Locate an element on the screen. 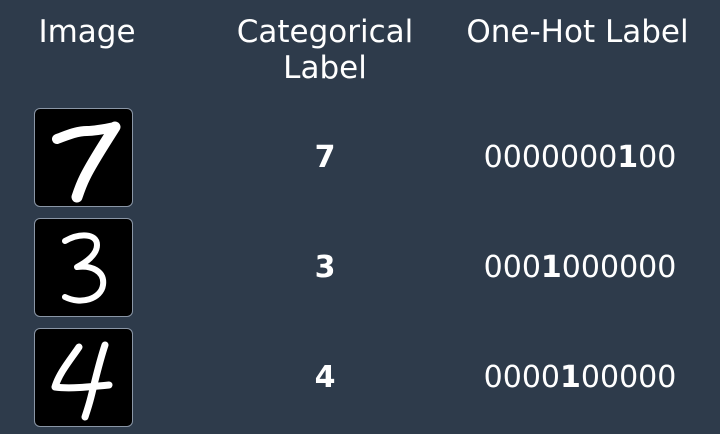 Image resolution: width=720 pixels, height=434 pixels. one-hot-label: 0000100000 is located at coordinates (580, 378).